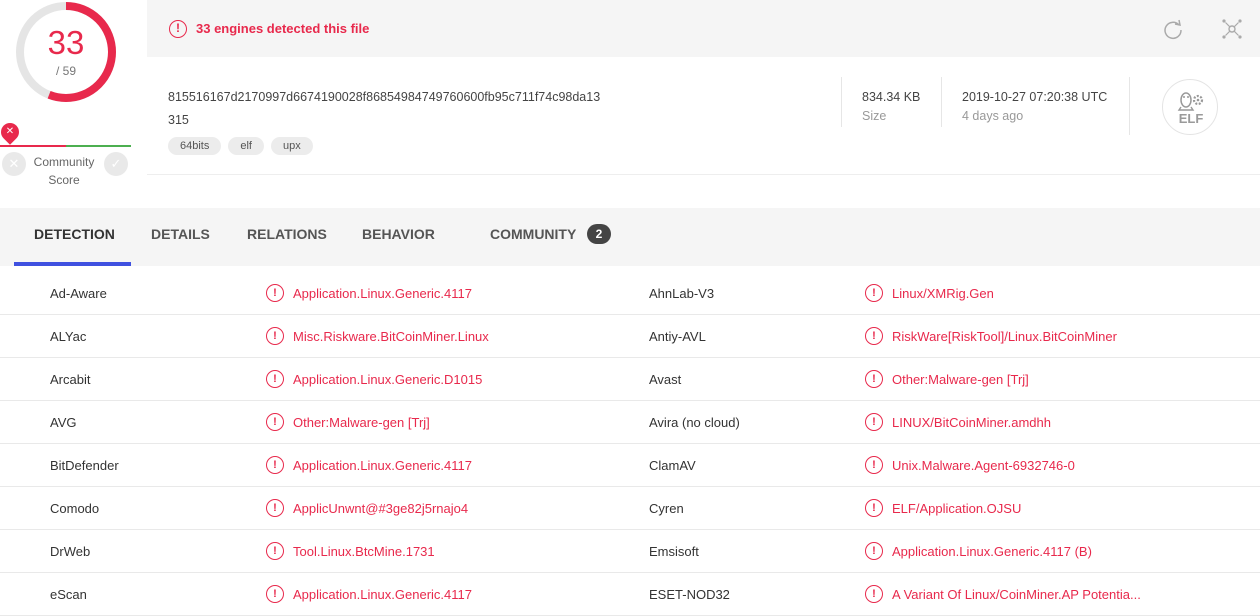 The width and height of the screenshot is (1260, 616). Describe the element at coordinates (689, 594) in the screenshot. I see `engine-name: ESET-NOD32` at that location.